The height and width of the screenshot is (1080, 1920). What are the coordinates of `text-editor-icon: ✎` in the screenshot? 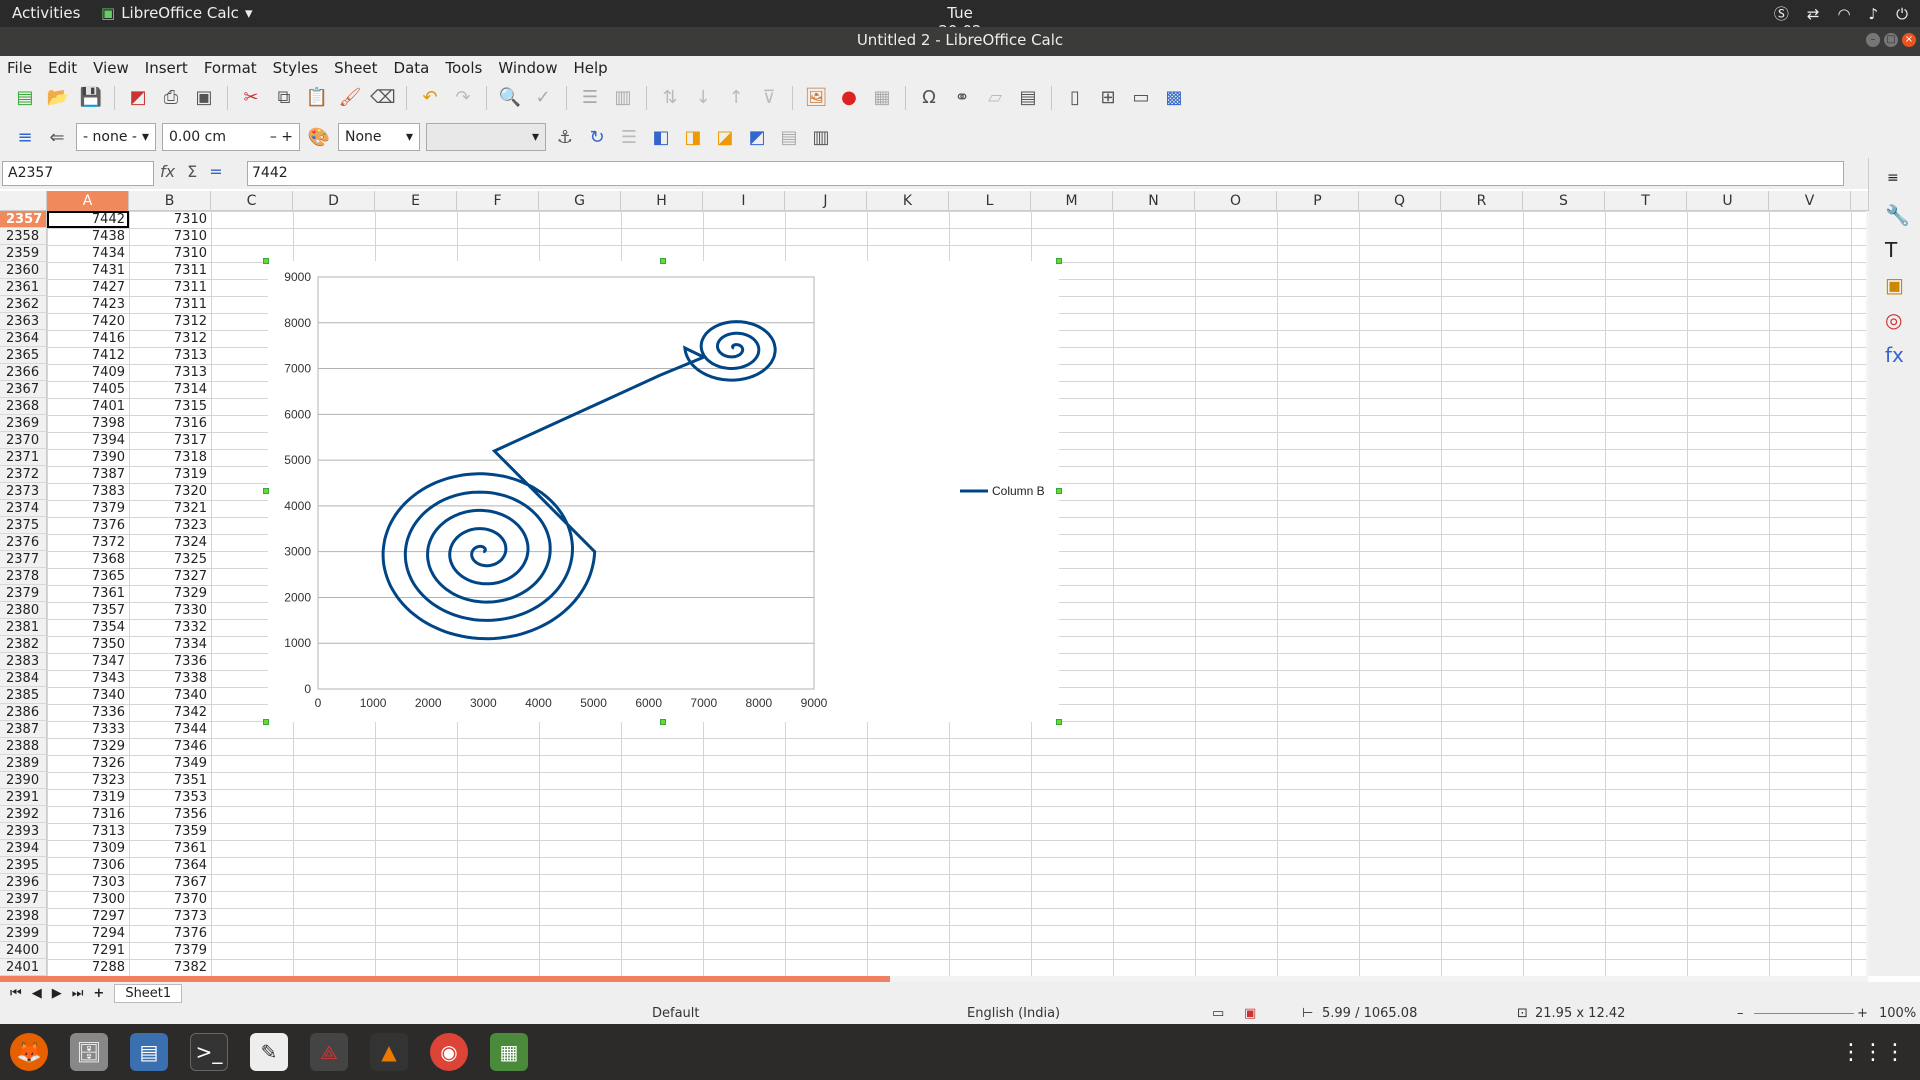 It's located at (269, 1052).